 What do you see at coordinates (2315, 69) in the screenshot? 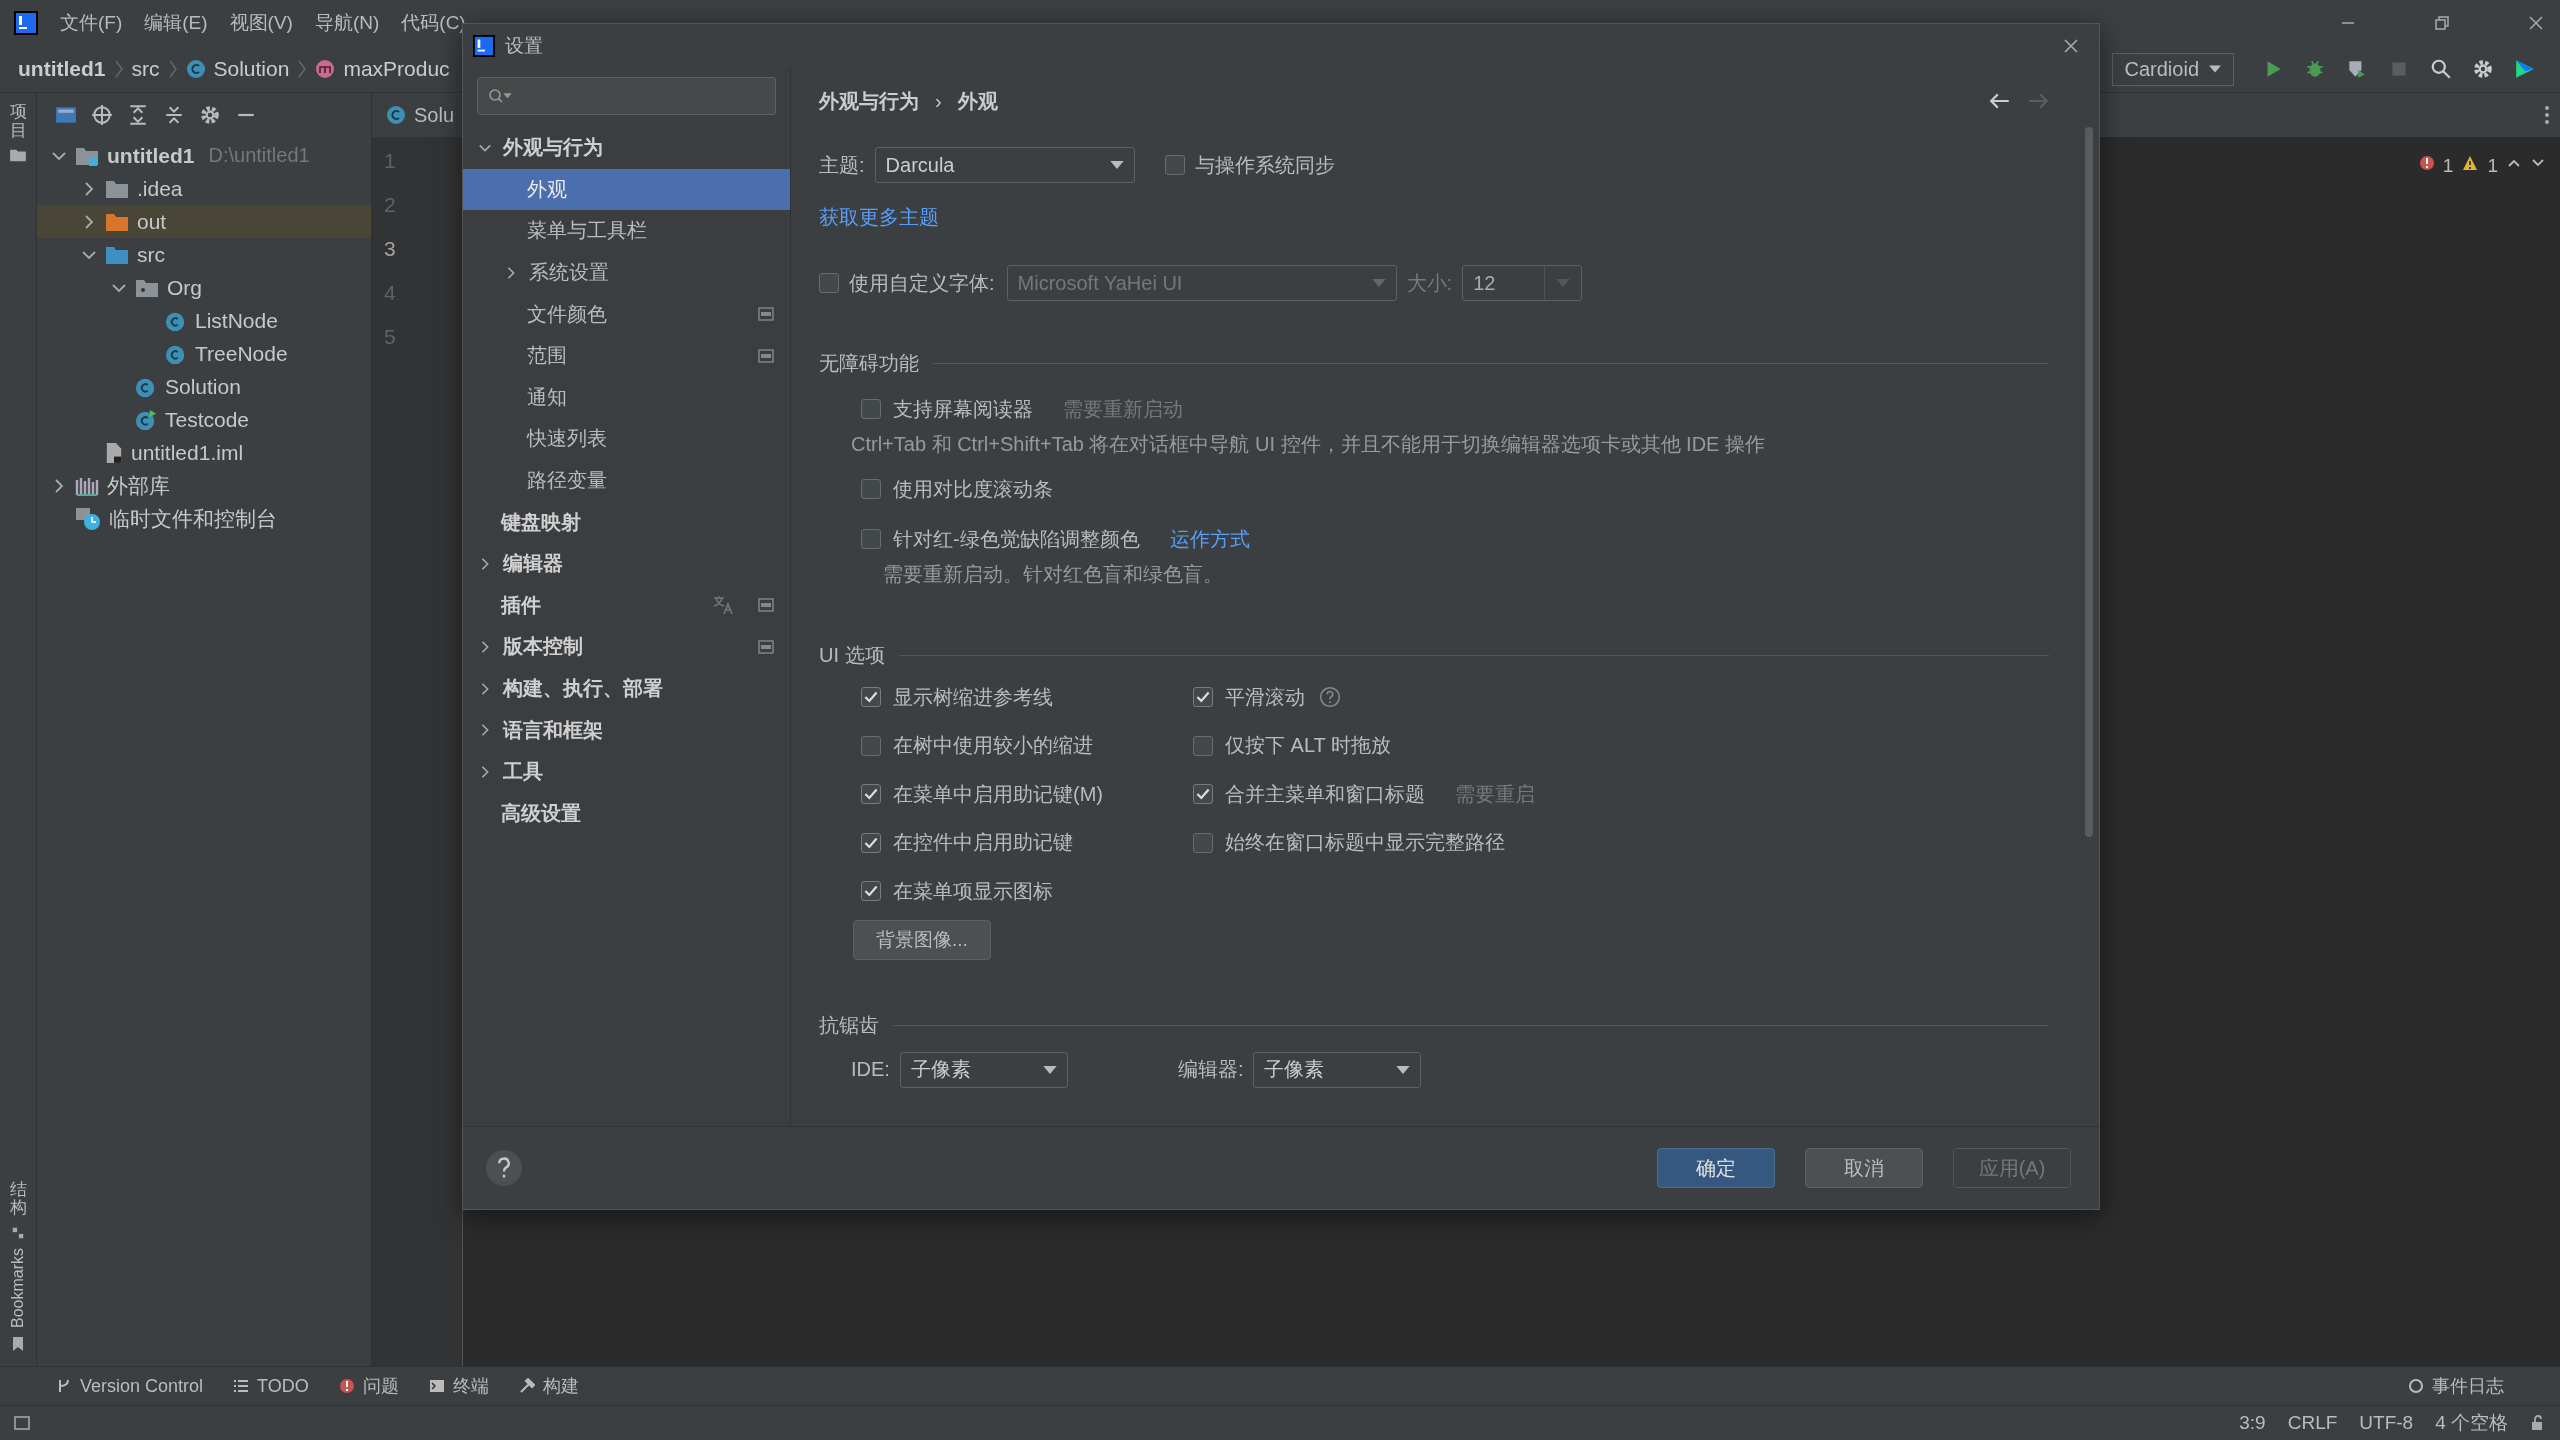
I see `bug-icon` at bounding box center [2315, 69].